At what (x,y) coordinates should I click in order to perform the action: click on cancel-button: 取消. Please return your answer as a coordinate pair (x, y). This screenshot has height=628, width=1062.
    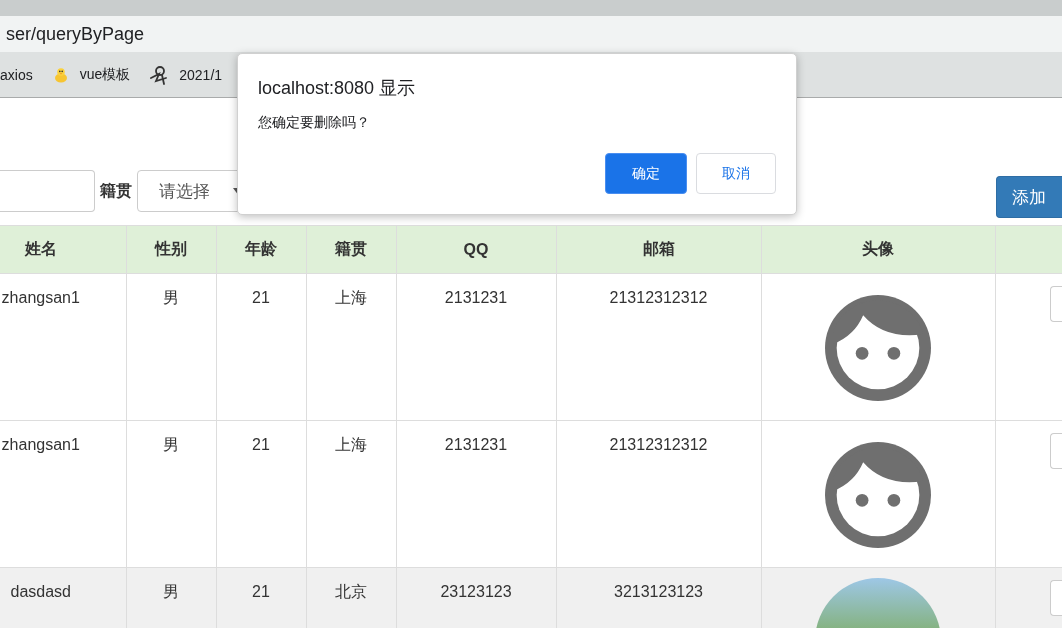
    Looking at the image, I should click on (736, 173).